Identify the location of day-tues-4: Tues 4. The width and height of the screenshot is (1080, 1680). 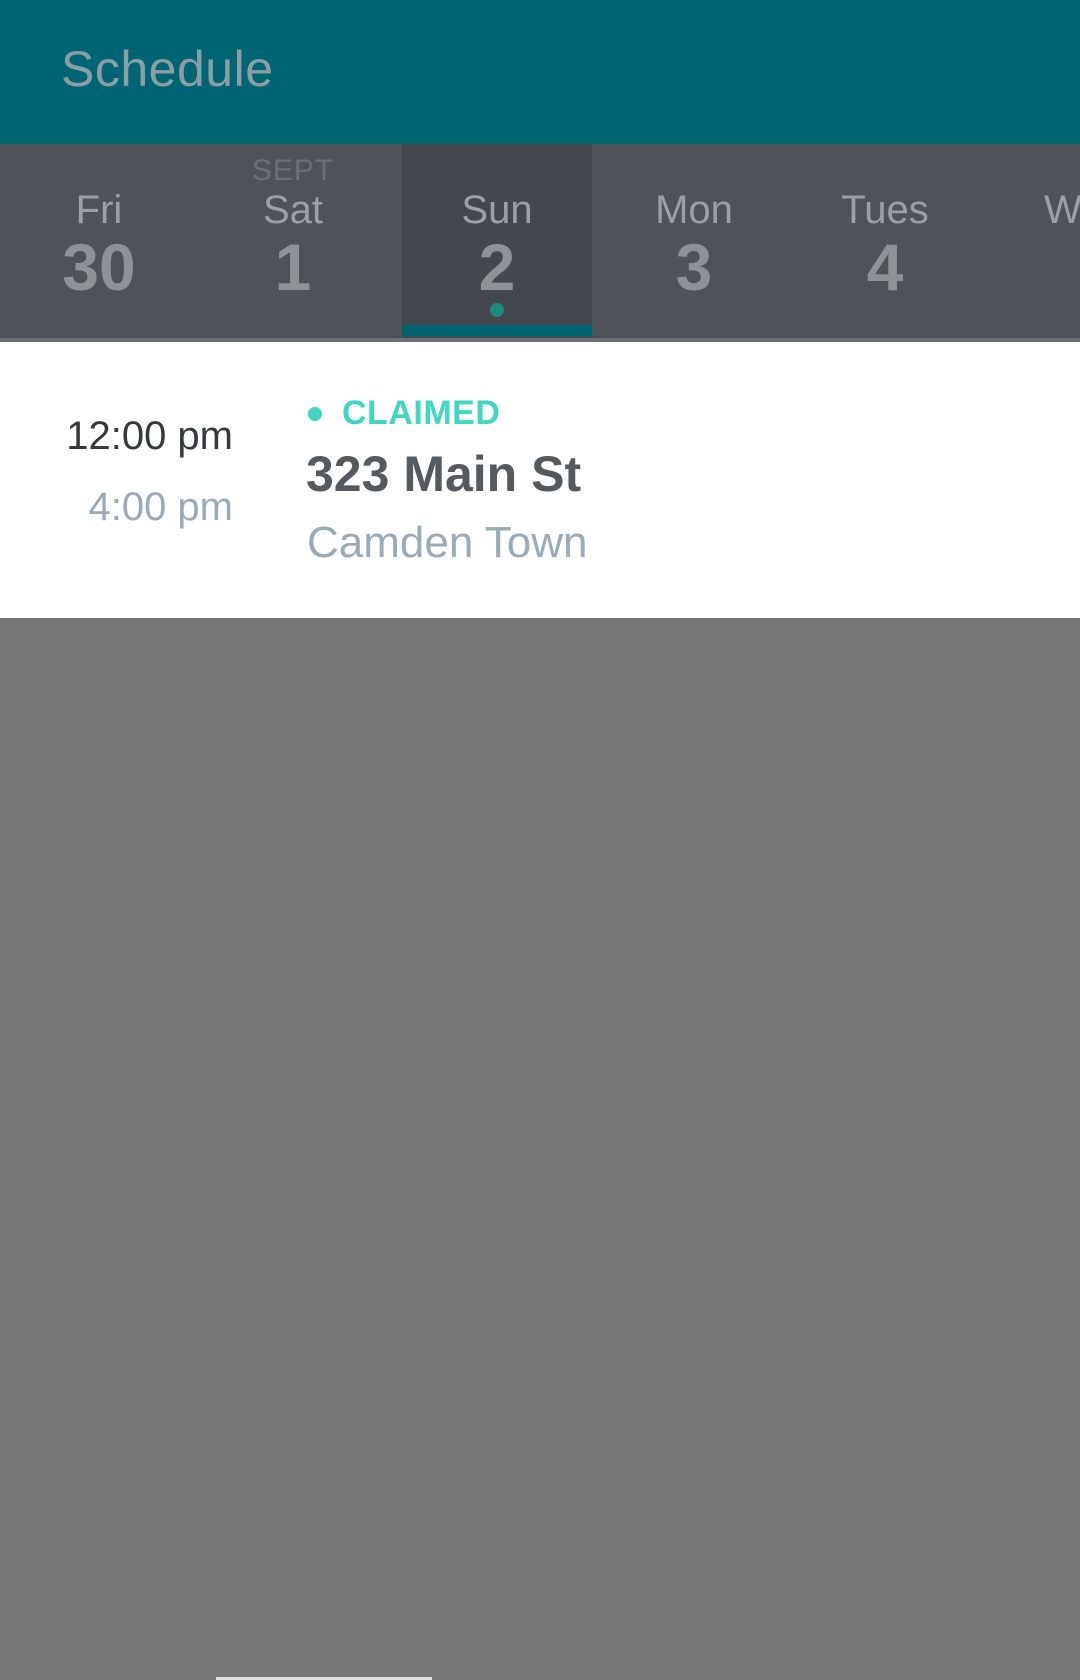
(885, 242).